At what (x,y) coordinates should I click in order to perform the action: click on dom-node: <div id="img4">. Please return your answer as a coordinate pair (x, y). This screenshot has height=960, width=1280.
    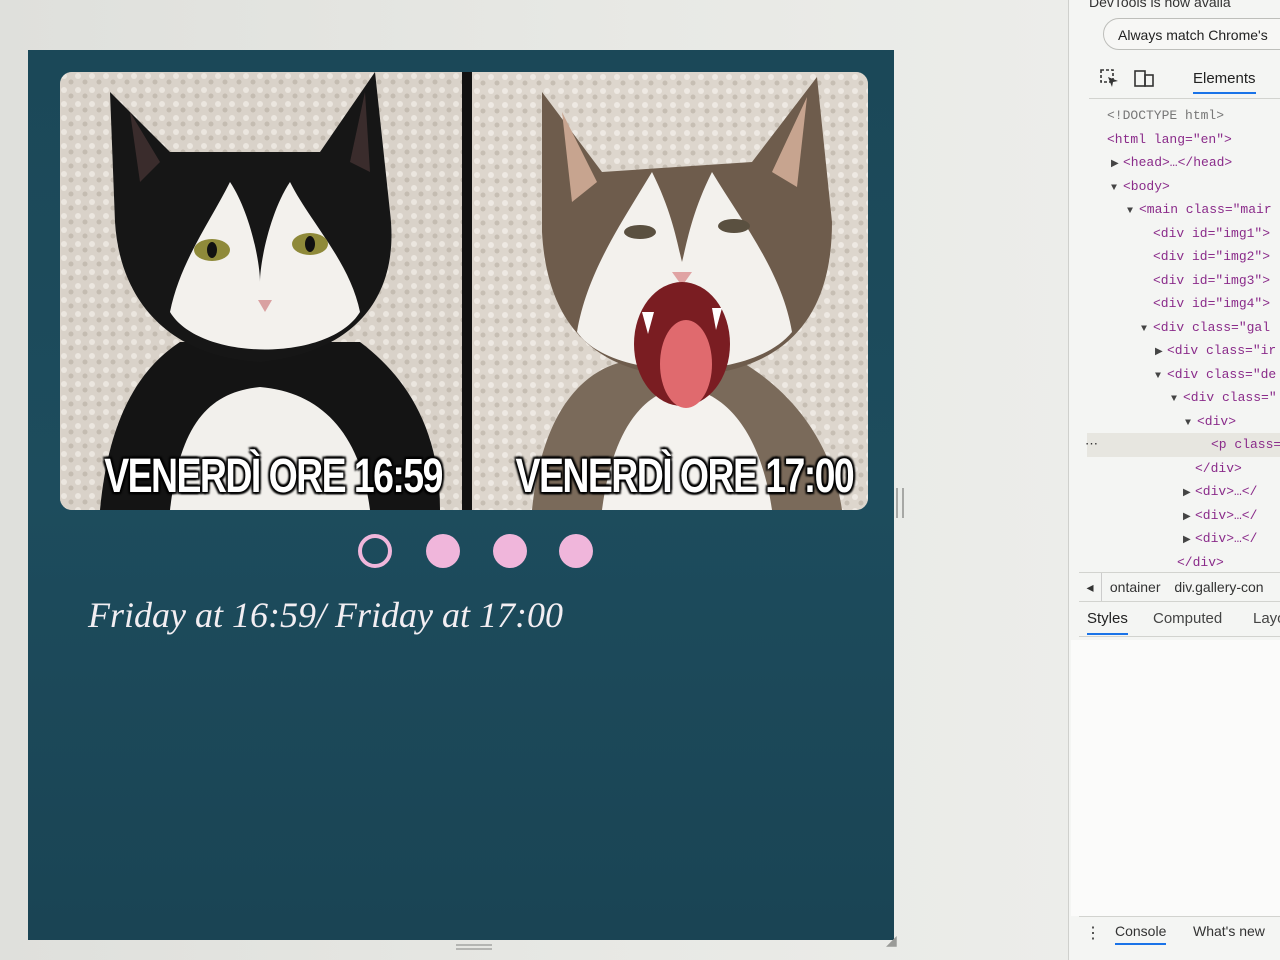
    Looking at the image, I should click on (1183, 304).